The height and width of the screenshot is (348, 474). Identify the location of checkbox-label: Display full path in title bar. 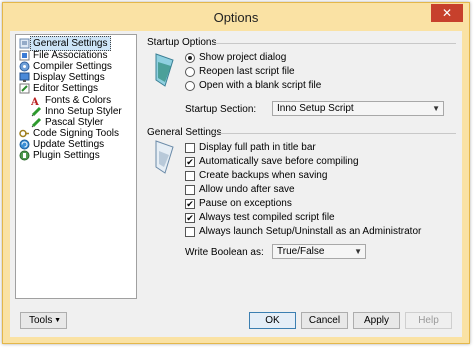
(257, 147).